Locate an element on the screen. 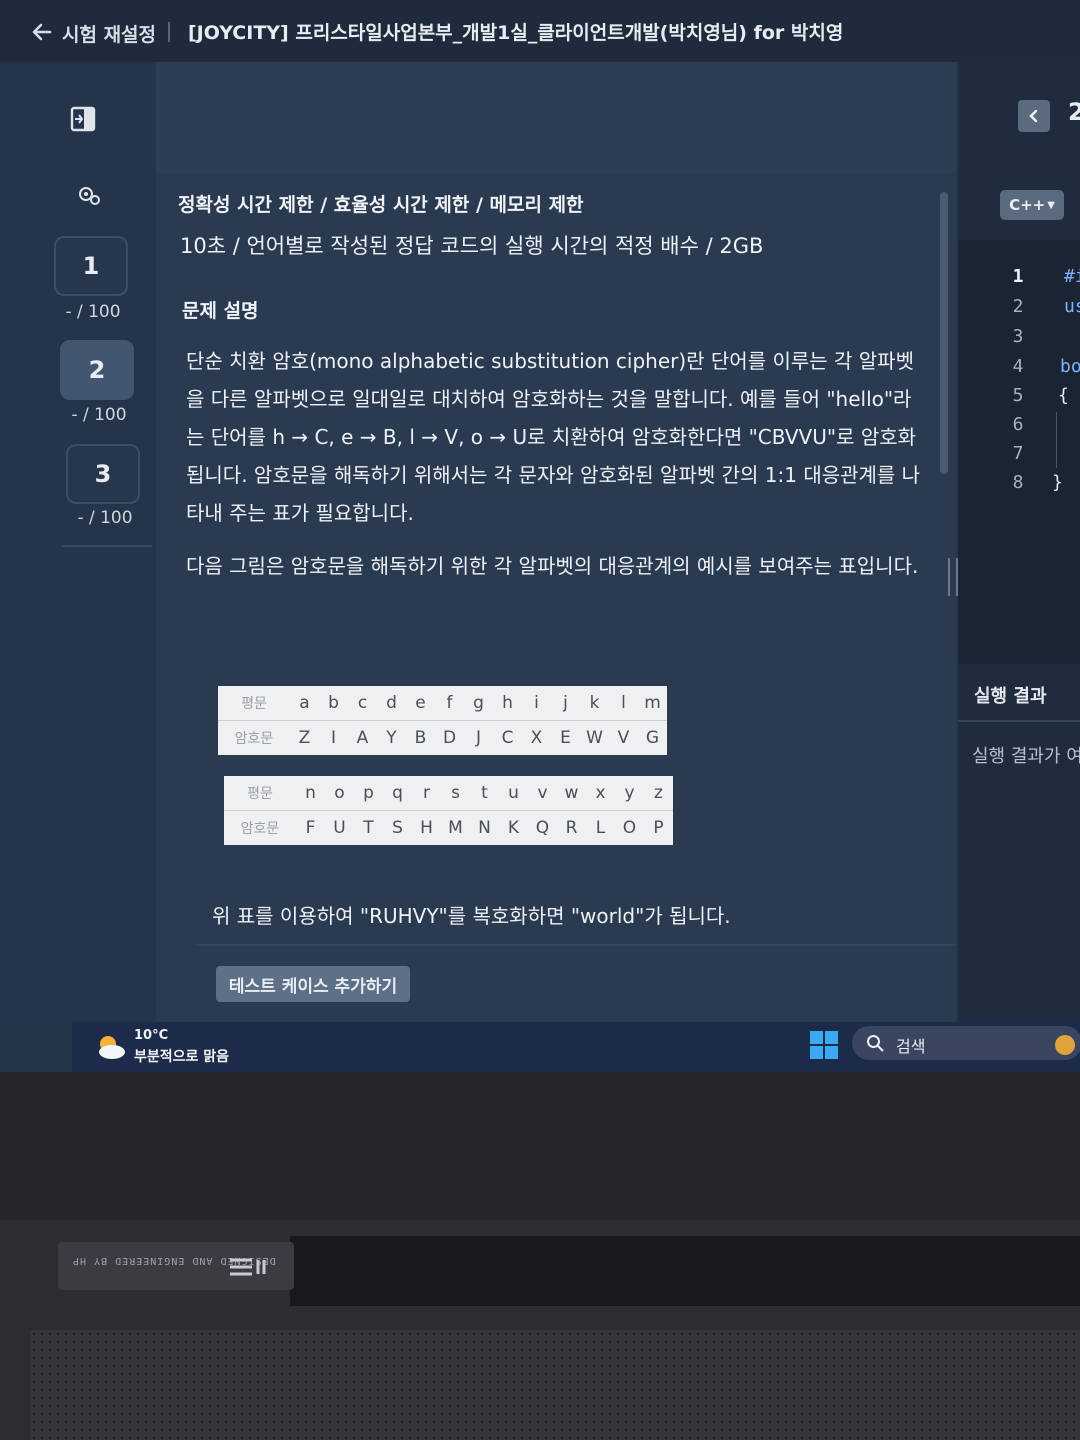 The height and width of the screenshot is (1440, 1080). windows-start-icon is located at coordinates (824, 1045).